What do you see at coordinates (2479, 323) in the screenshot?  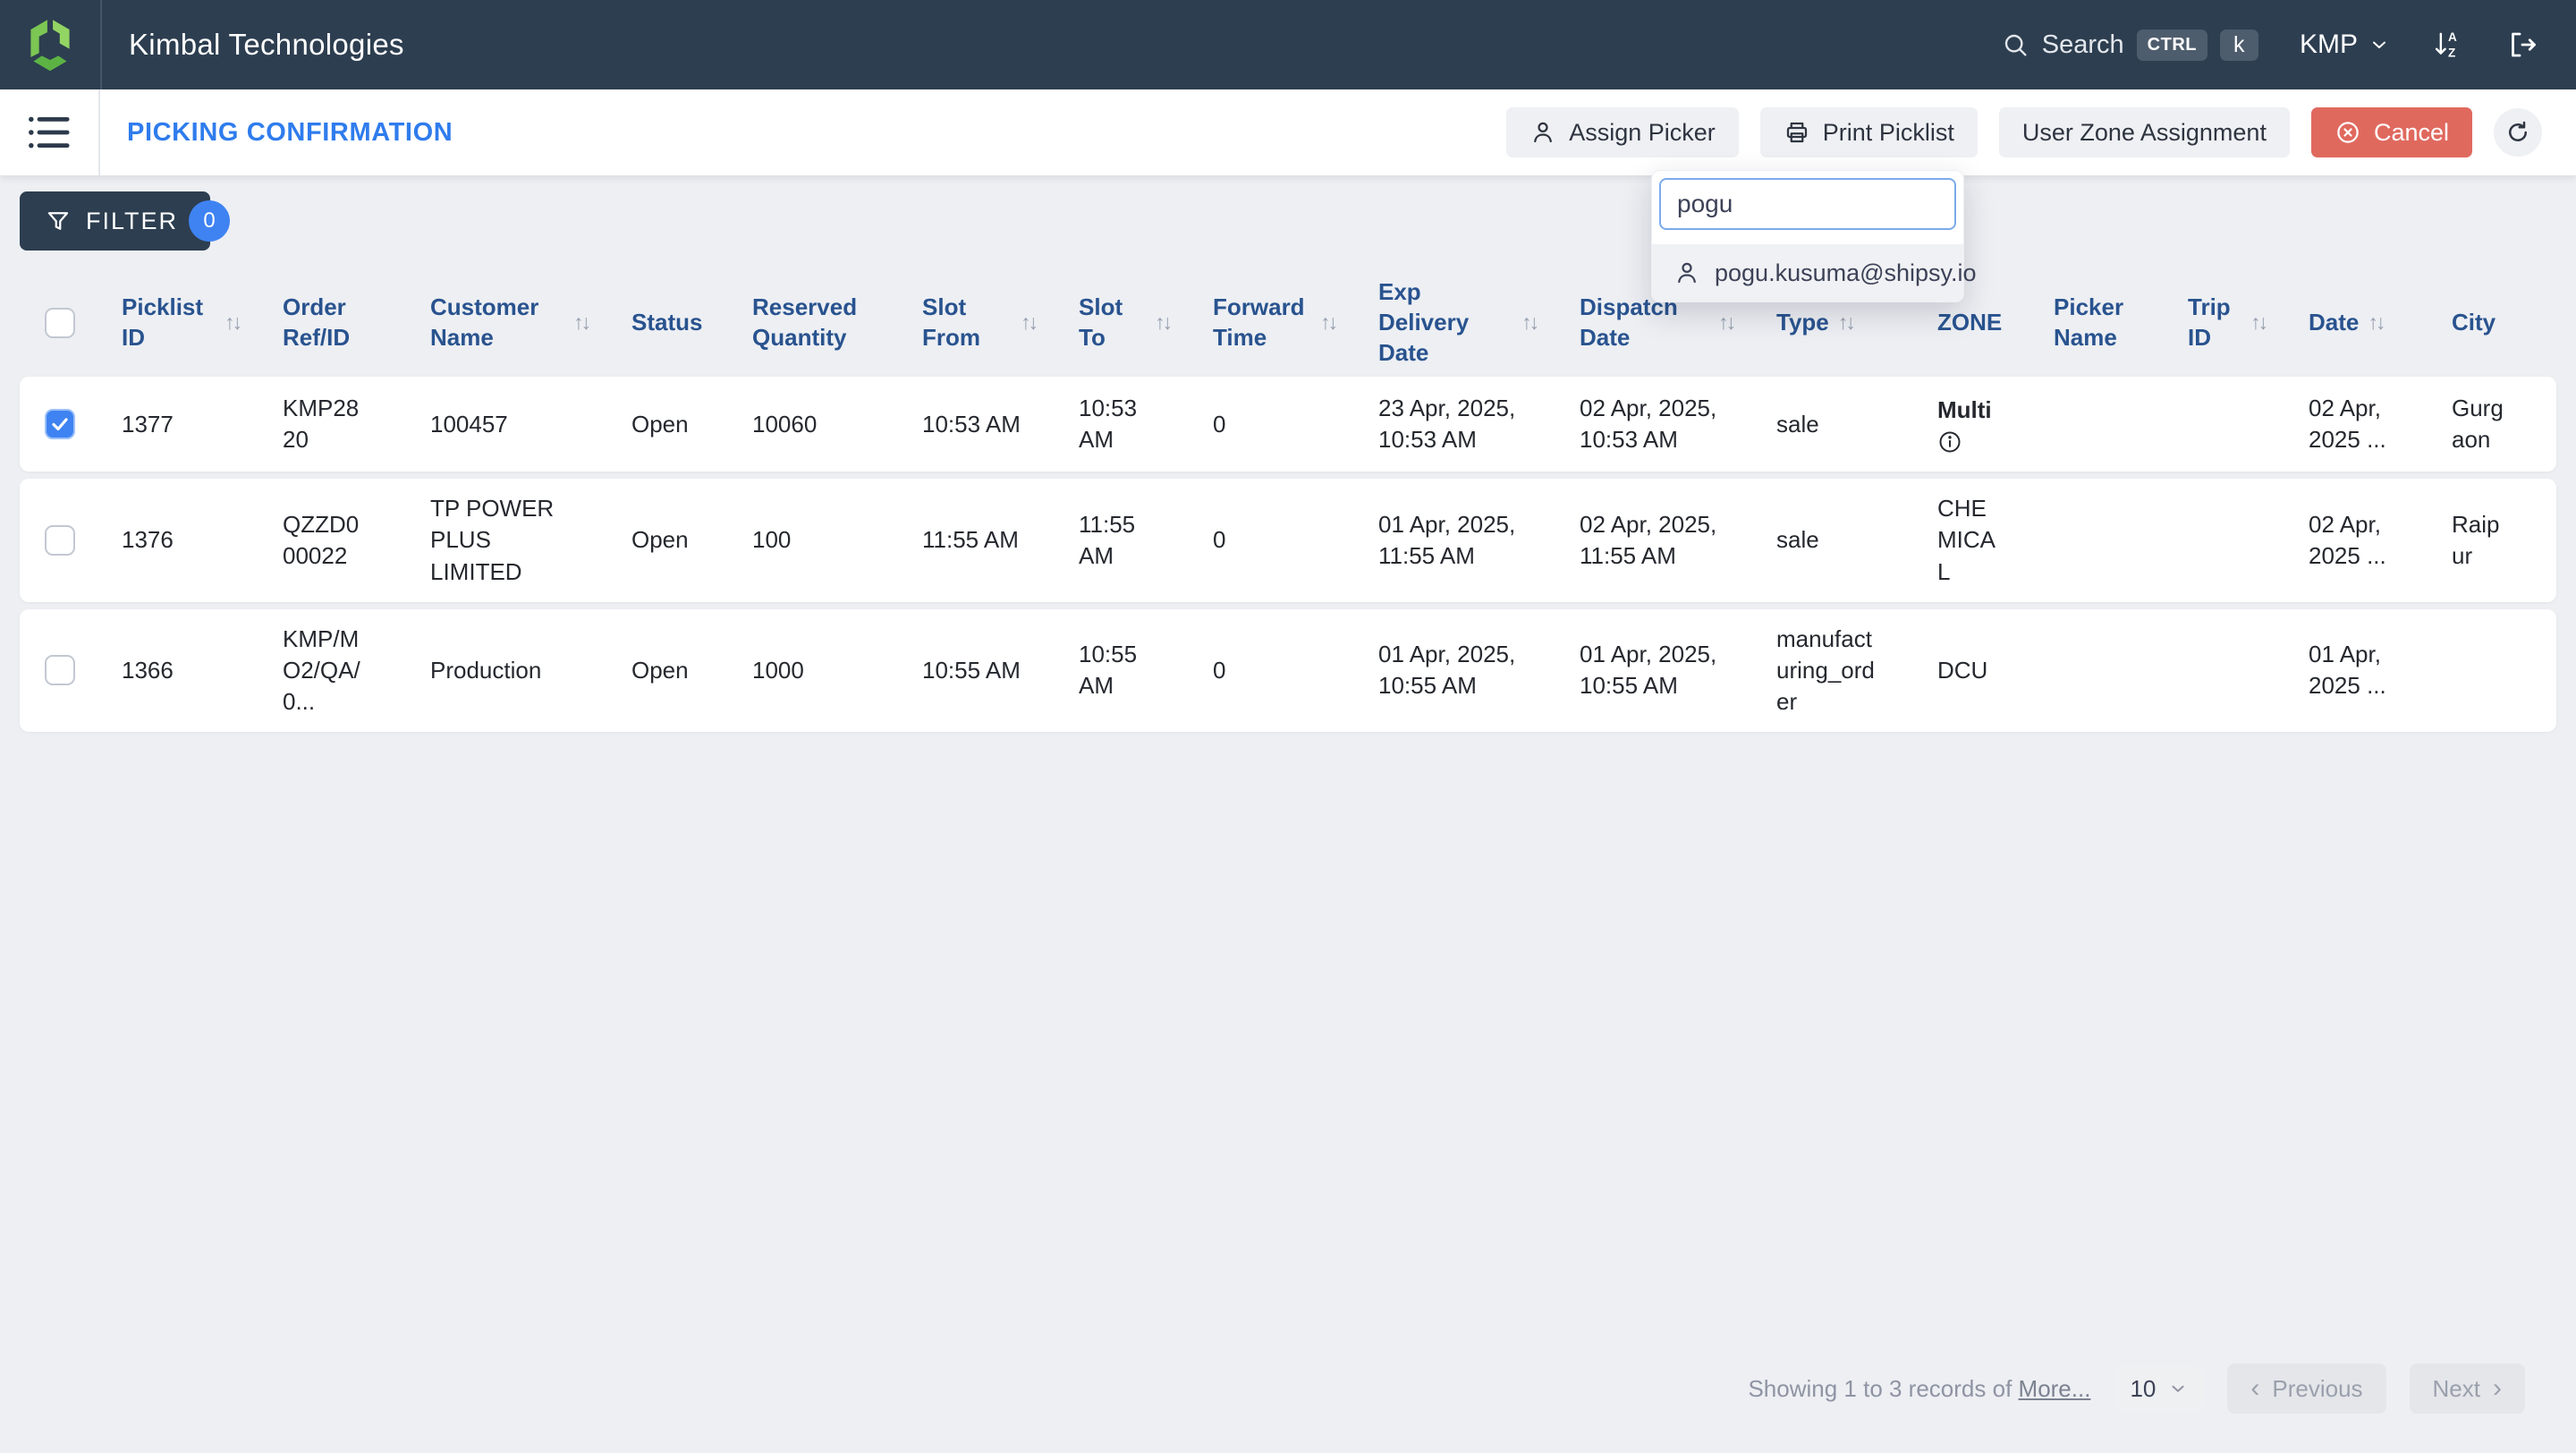 I see `column-header-city: City` at bounding box center [2479, 323].